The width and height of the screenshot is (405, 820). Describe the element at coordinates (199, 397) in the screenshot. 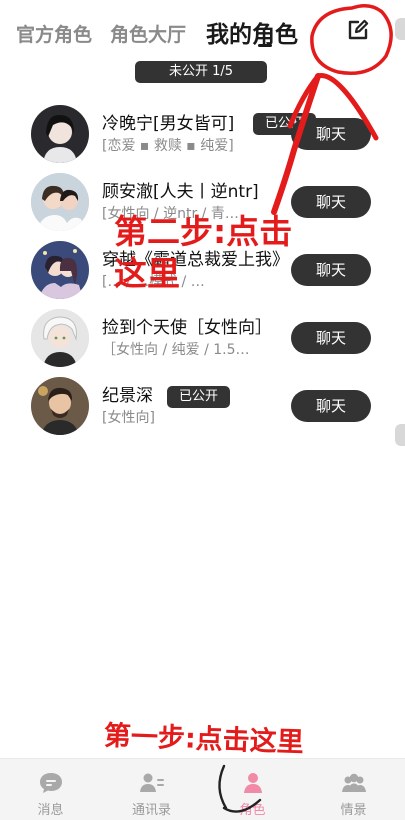

I see `status-badge: 已公开` at that location.